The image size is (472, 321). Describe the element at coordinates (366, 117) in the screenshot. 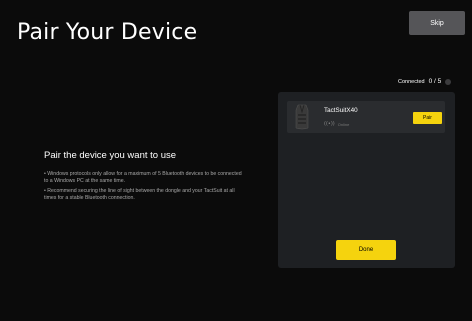

I see `device-card: TactSuitX40 ((•)) Online Pair` at that location.